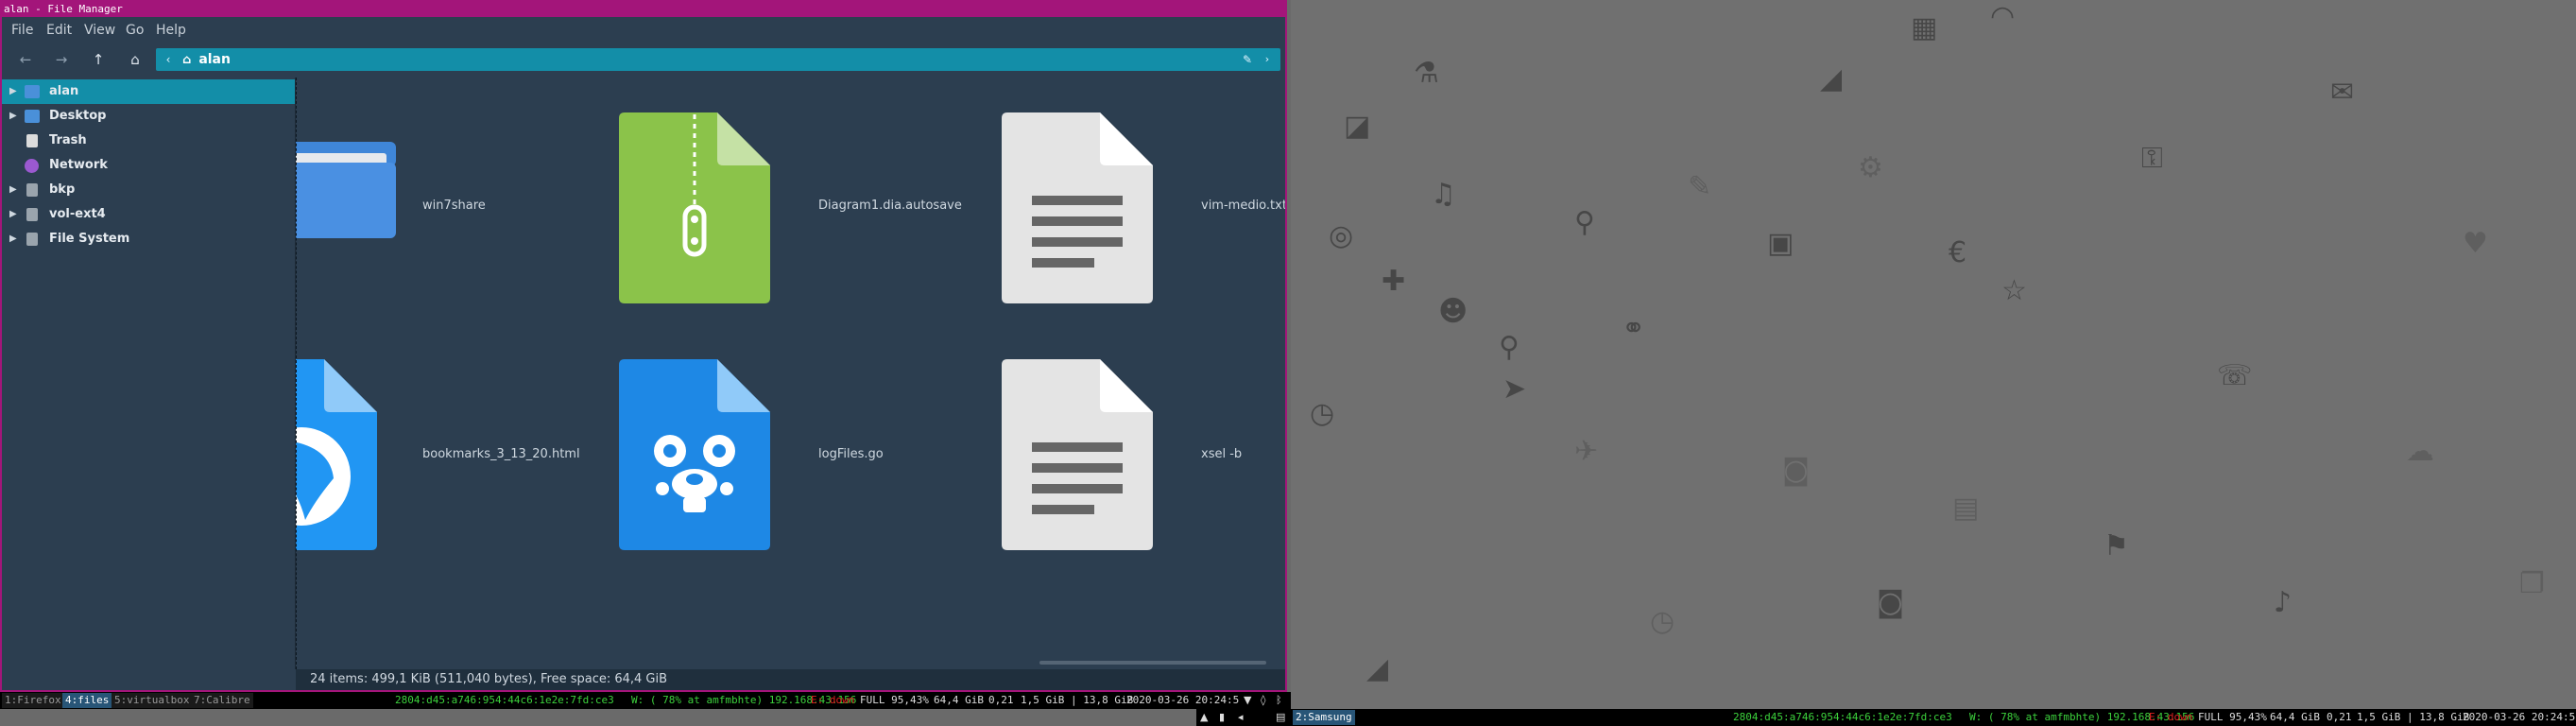 The width and height of the screenshot is (2576, 726). What do you see at coordinates (2420, 451) in the screenshot?
I see `cloud-icon: ☁` at bounding box center [2420, 451].